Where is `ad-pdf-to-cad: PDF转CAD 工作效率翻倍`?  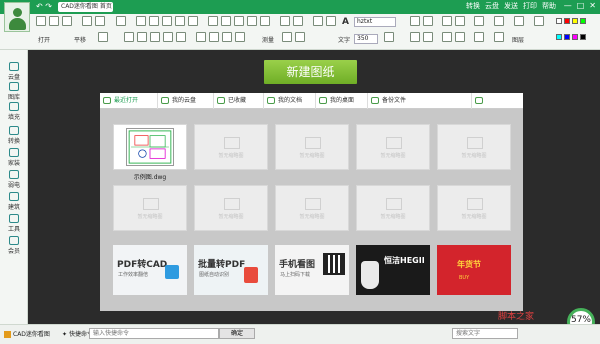
ad-pdf-to-cad: PDF转CAD 工作效率翻倍 is located at coordinates (150, 270).